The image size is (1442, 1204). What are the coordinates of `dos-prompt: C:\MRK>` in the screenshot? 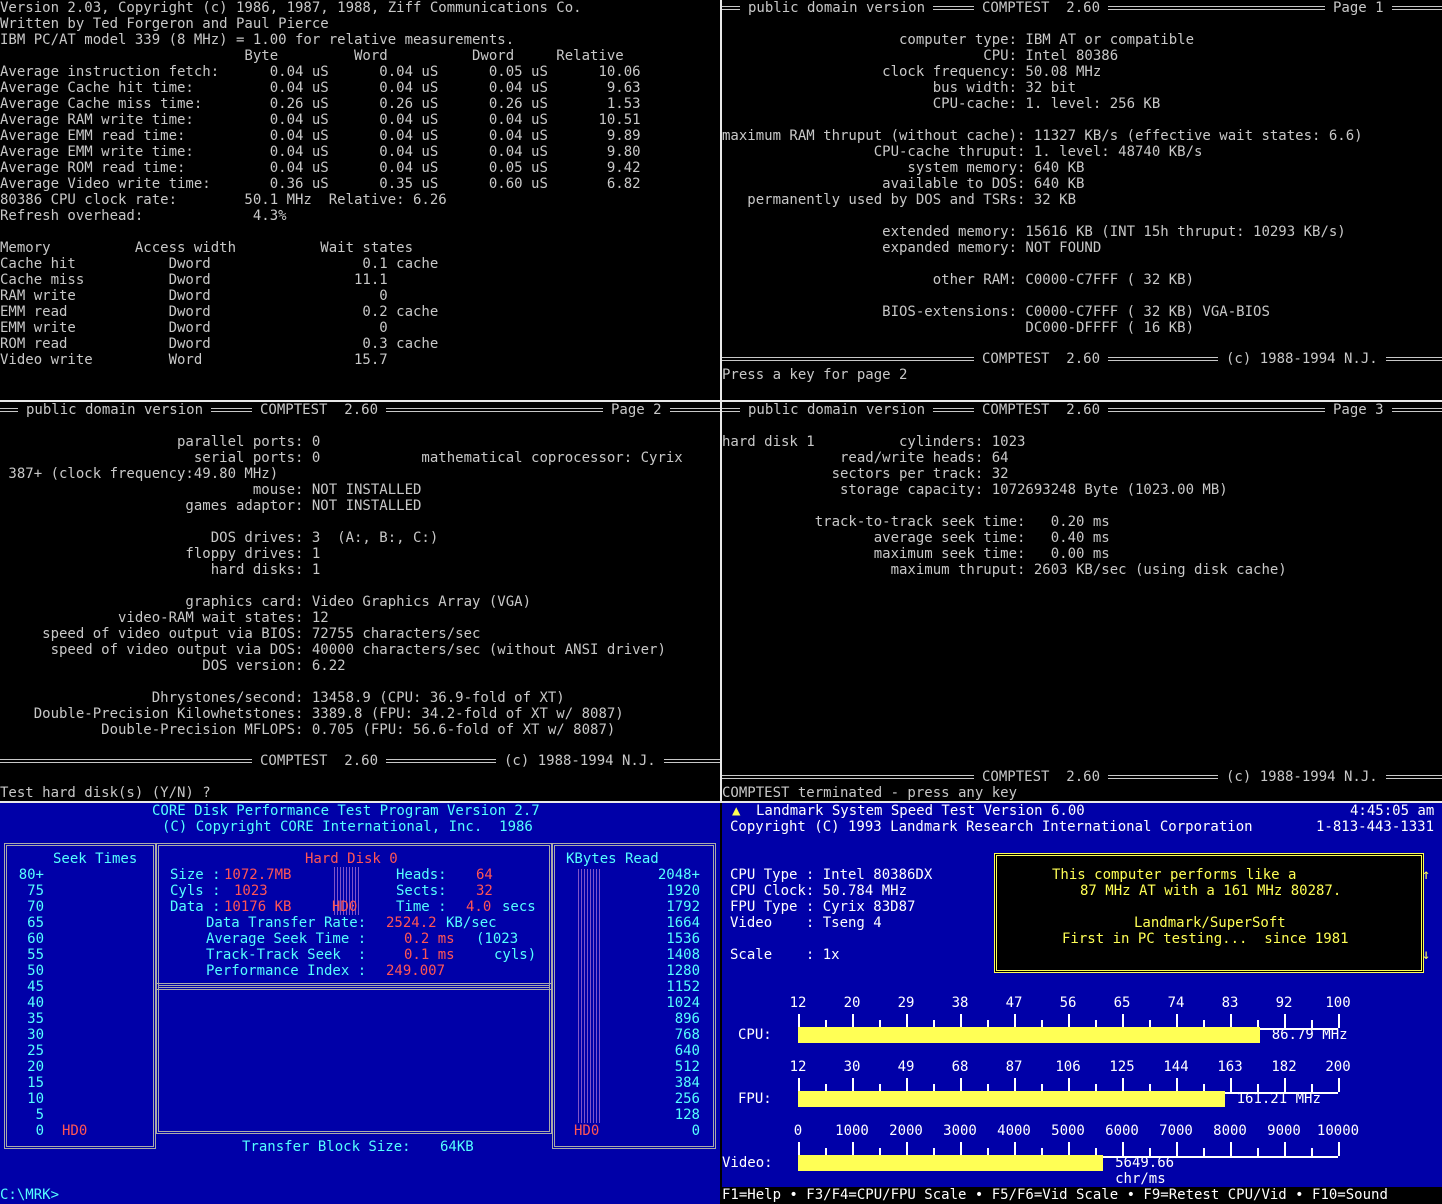 It's located at (29, 1195).